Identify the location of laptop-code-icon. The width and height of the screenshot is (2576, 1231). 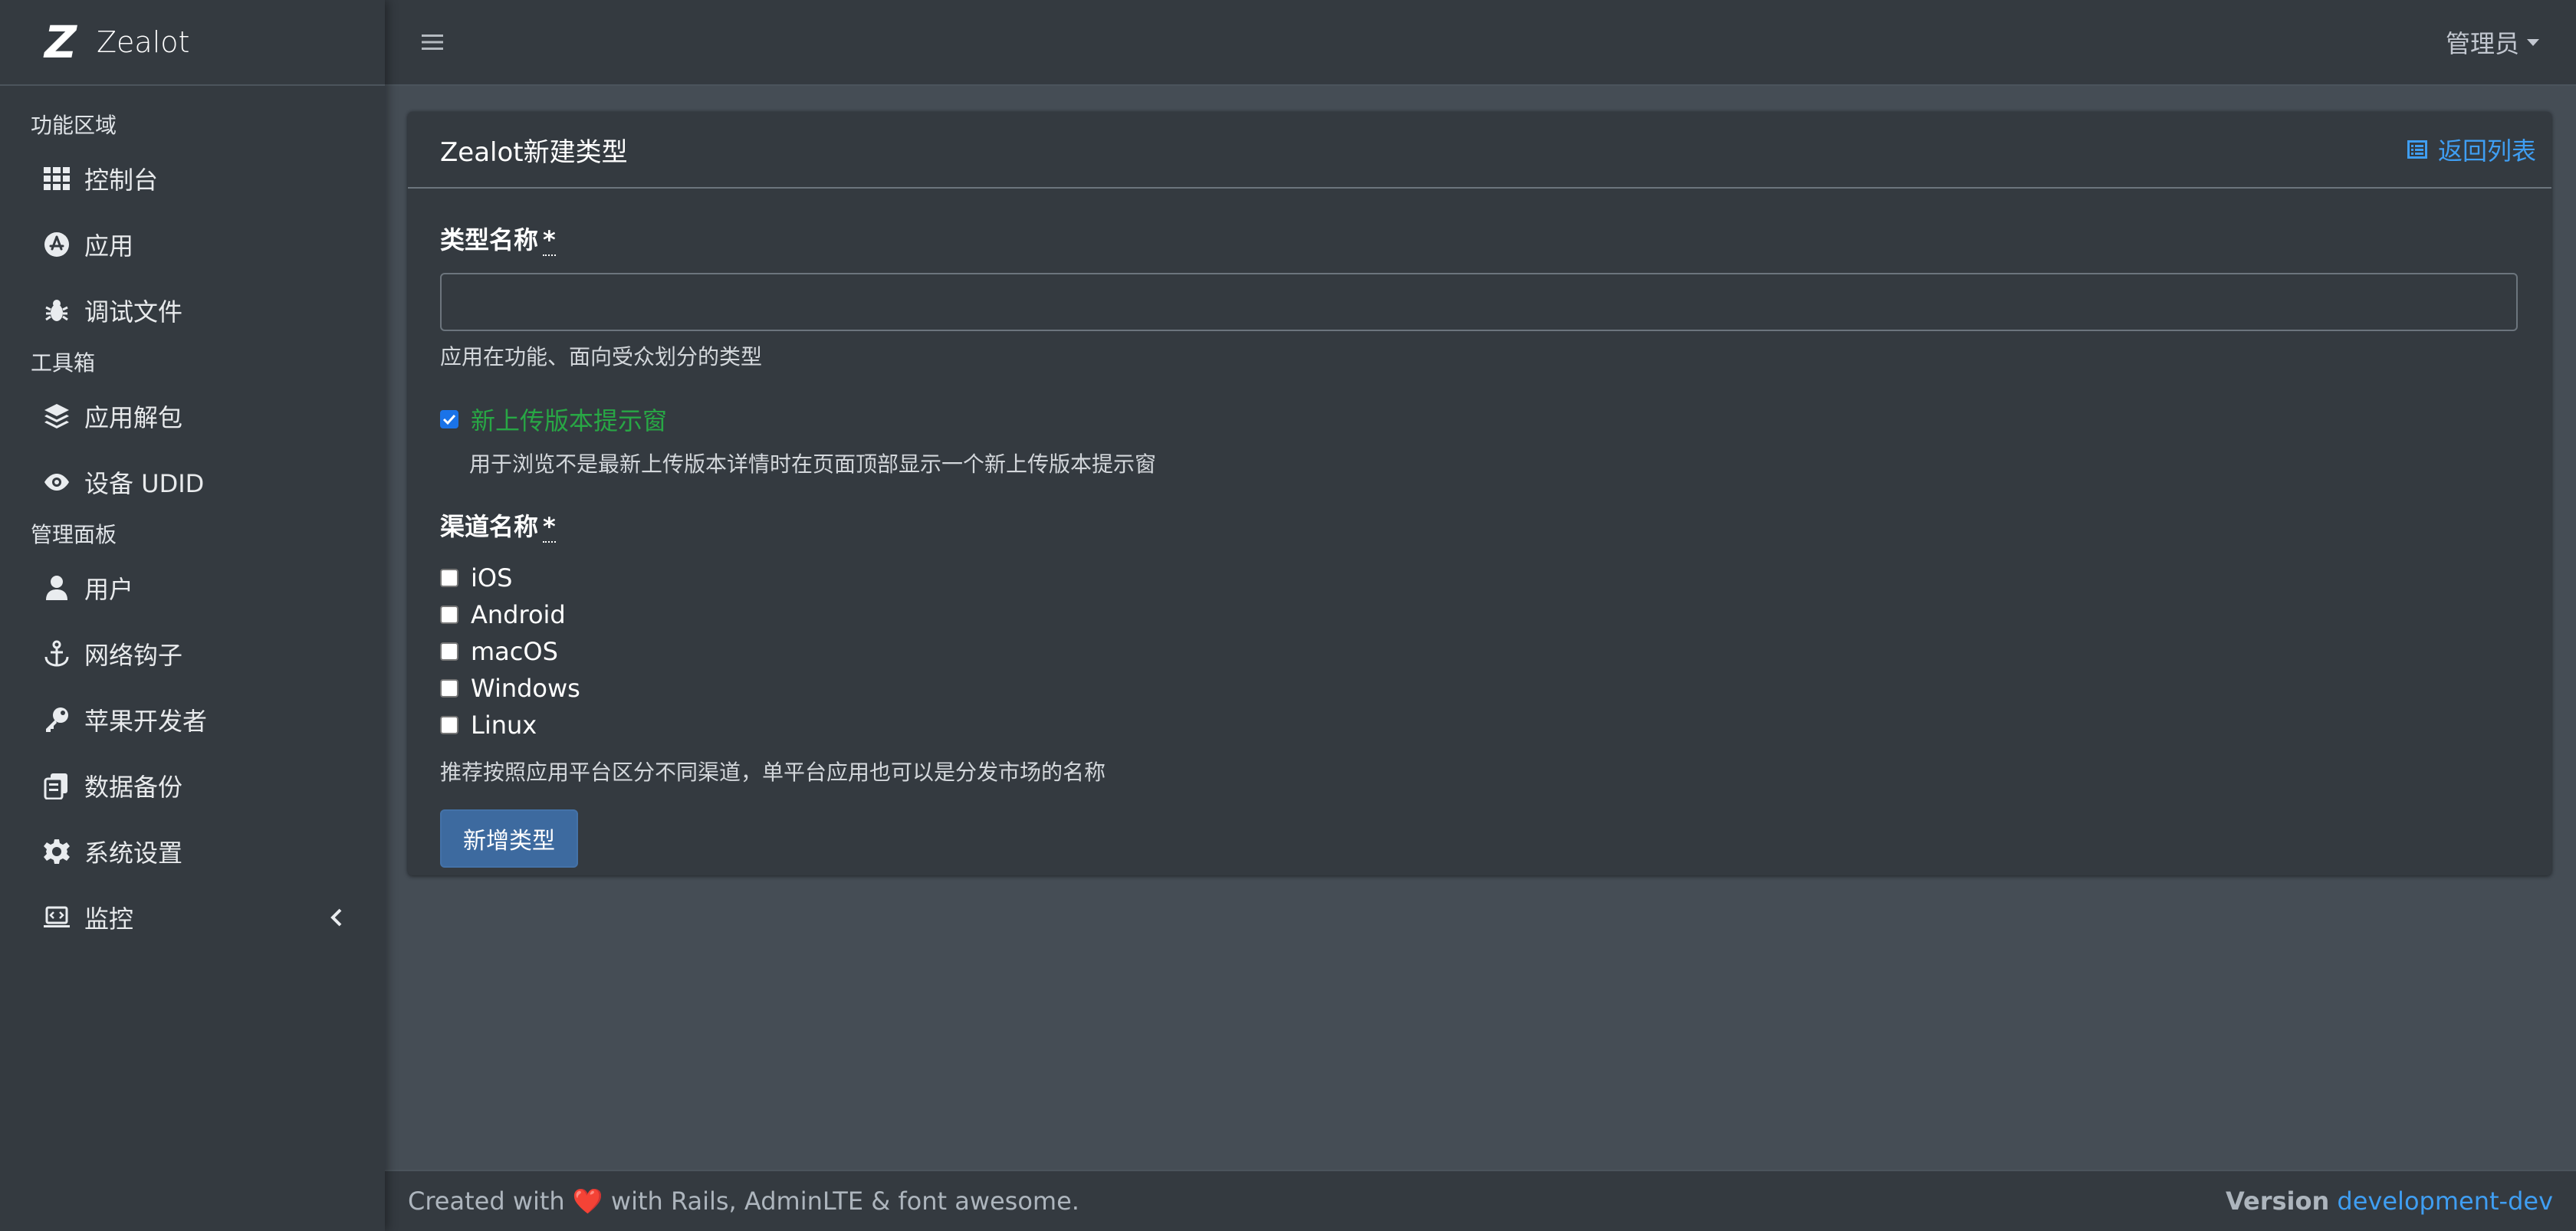
(57, 917).